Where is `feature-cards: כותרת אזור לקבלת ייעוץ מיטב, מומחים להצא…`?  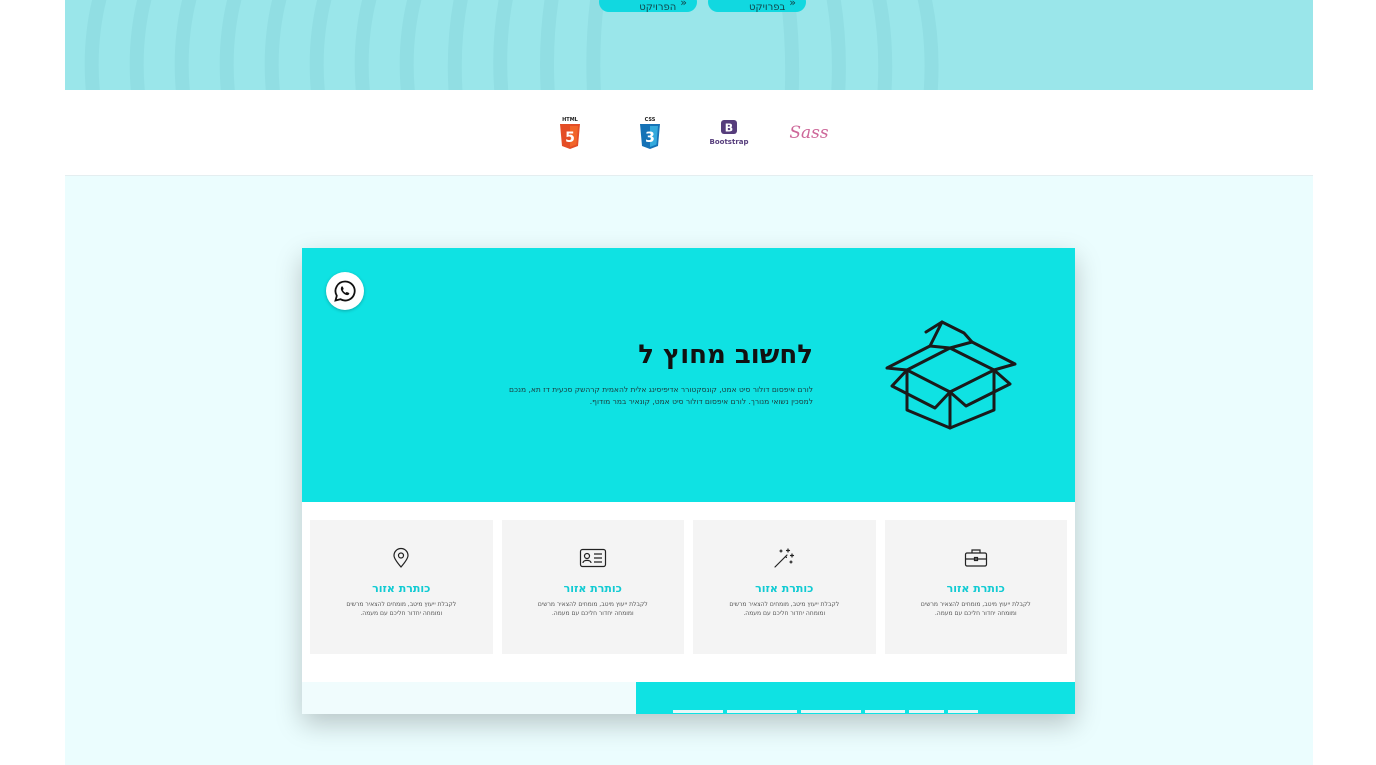
feature-cards: כותרת אזור לקבלת ייעוץ מיטב, מומחים להצא… is located at coordinates (688, 587).